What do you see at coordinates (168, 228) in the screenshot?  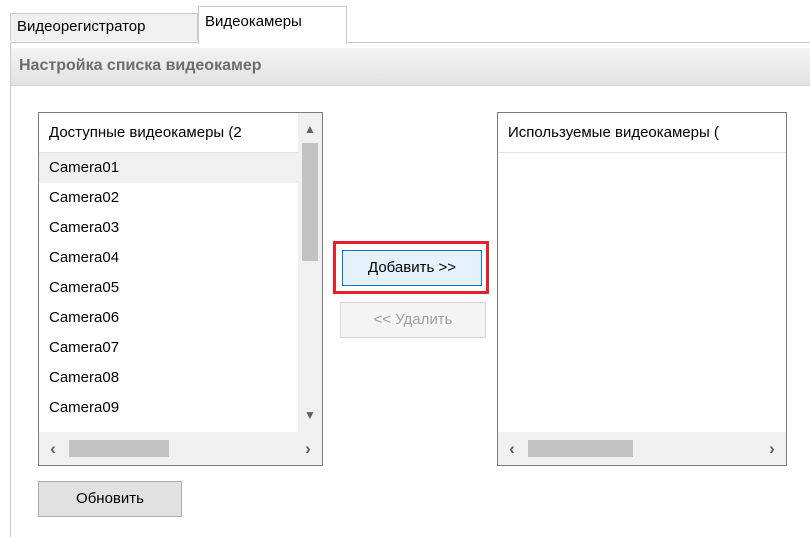 I see `list-item: Camera03` at bounding box center [168, 228].